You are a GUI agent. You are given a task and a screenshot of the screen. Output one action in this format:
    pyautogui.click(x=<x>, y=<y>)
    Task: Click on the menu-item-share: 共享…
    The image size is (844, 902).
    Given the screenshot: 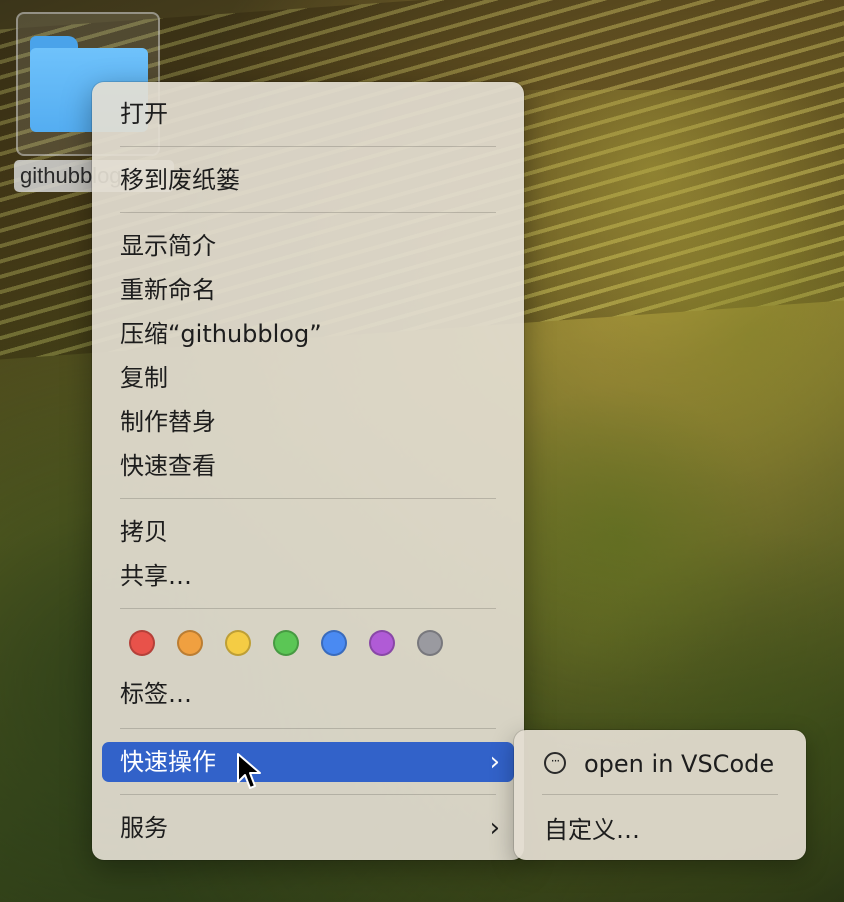 What is the action you would take?
    pyautogui.click(x=308, y=576)
    